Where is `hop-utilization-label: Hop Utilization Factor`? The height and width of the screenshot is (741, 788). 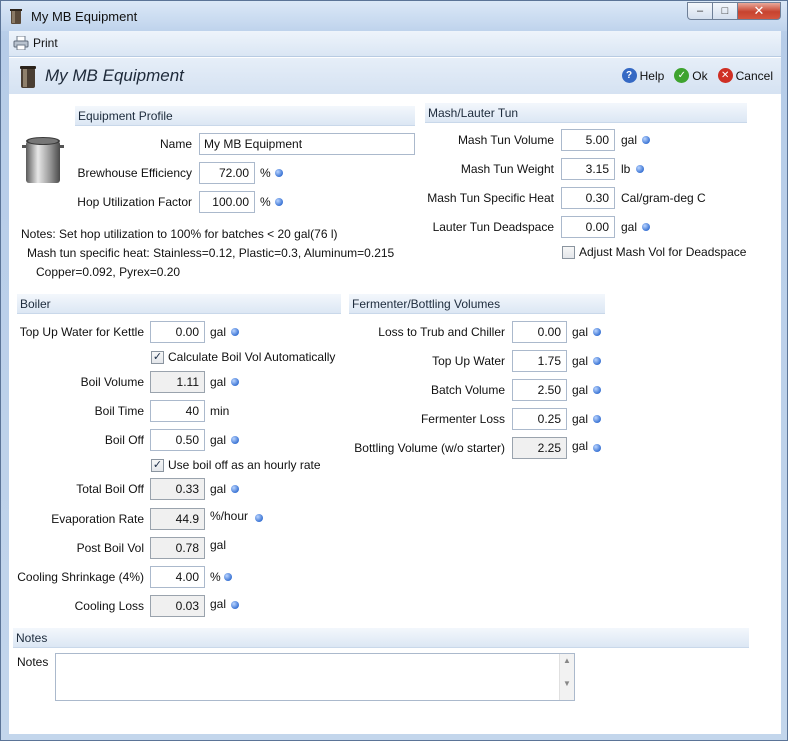
hop-utilization-label: Hop Utilization Factor is located at coordinates (134, 202).